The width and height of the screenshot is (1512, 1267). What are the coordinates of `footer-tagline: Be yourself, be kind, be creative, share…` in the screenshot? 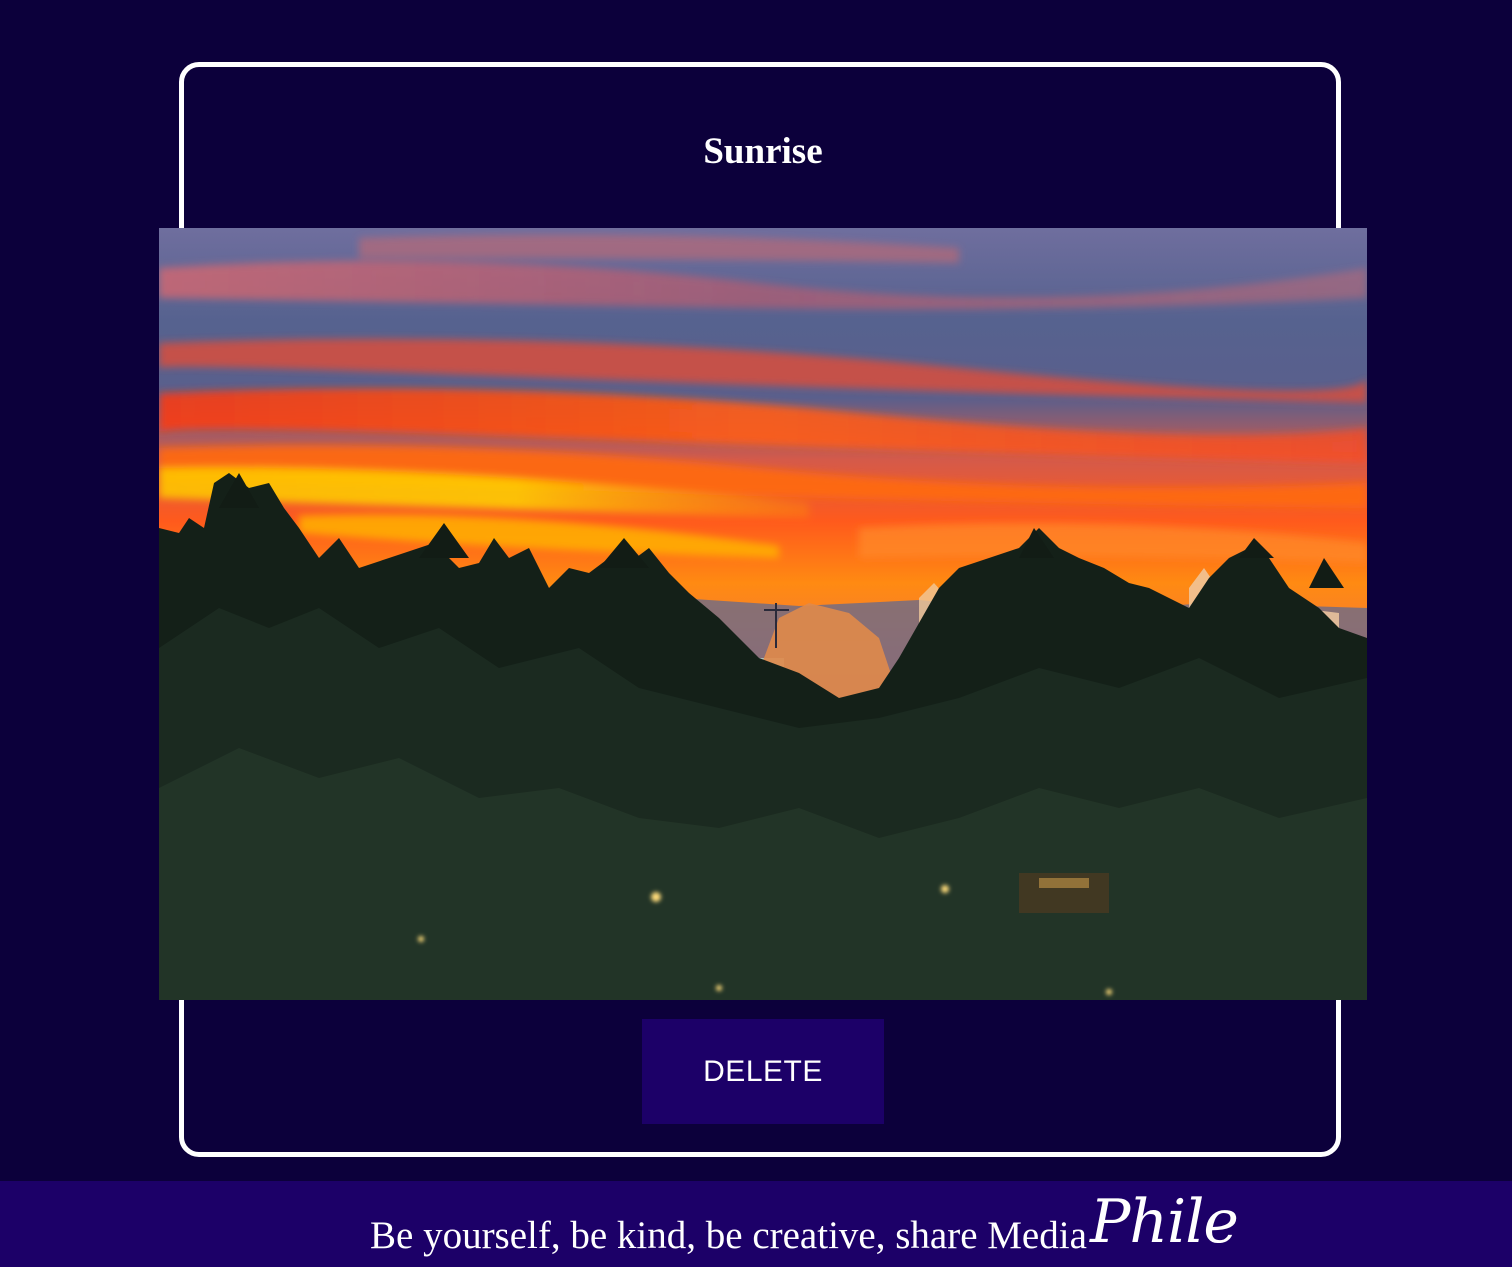 It's located at (728, 1235).